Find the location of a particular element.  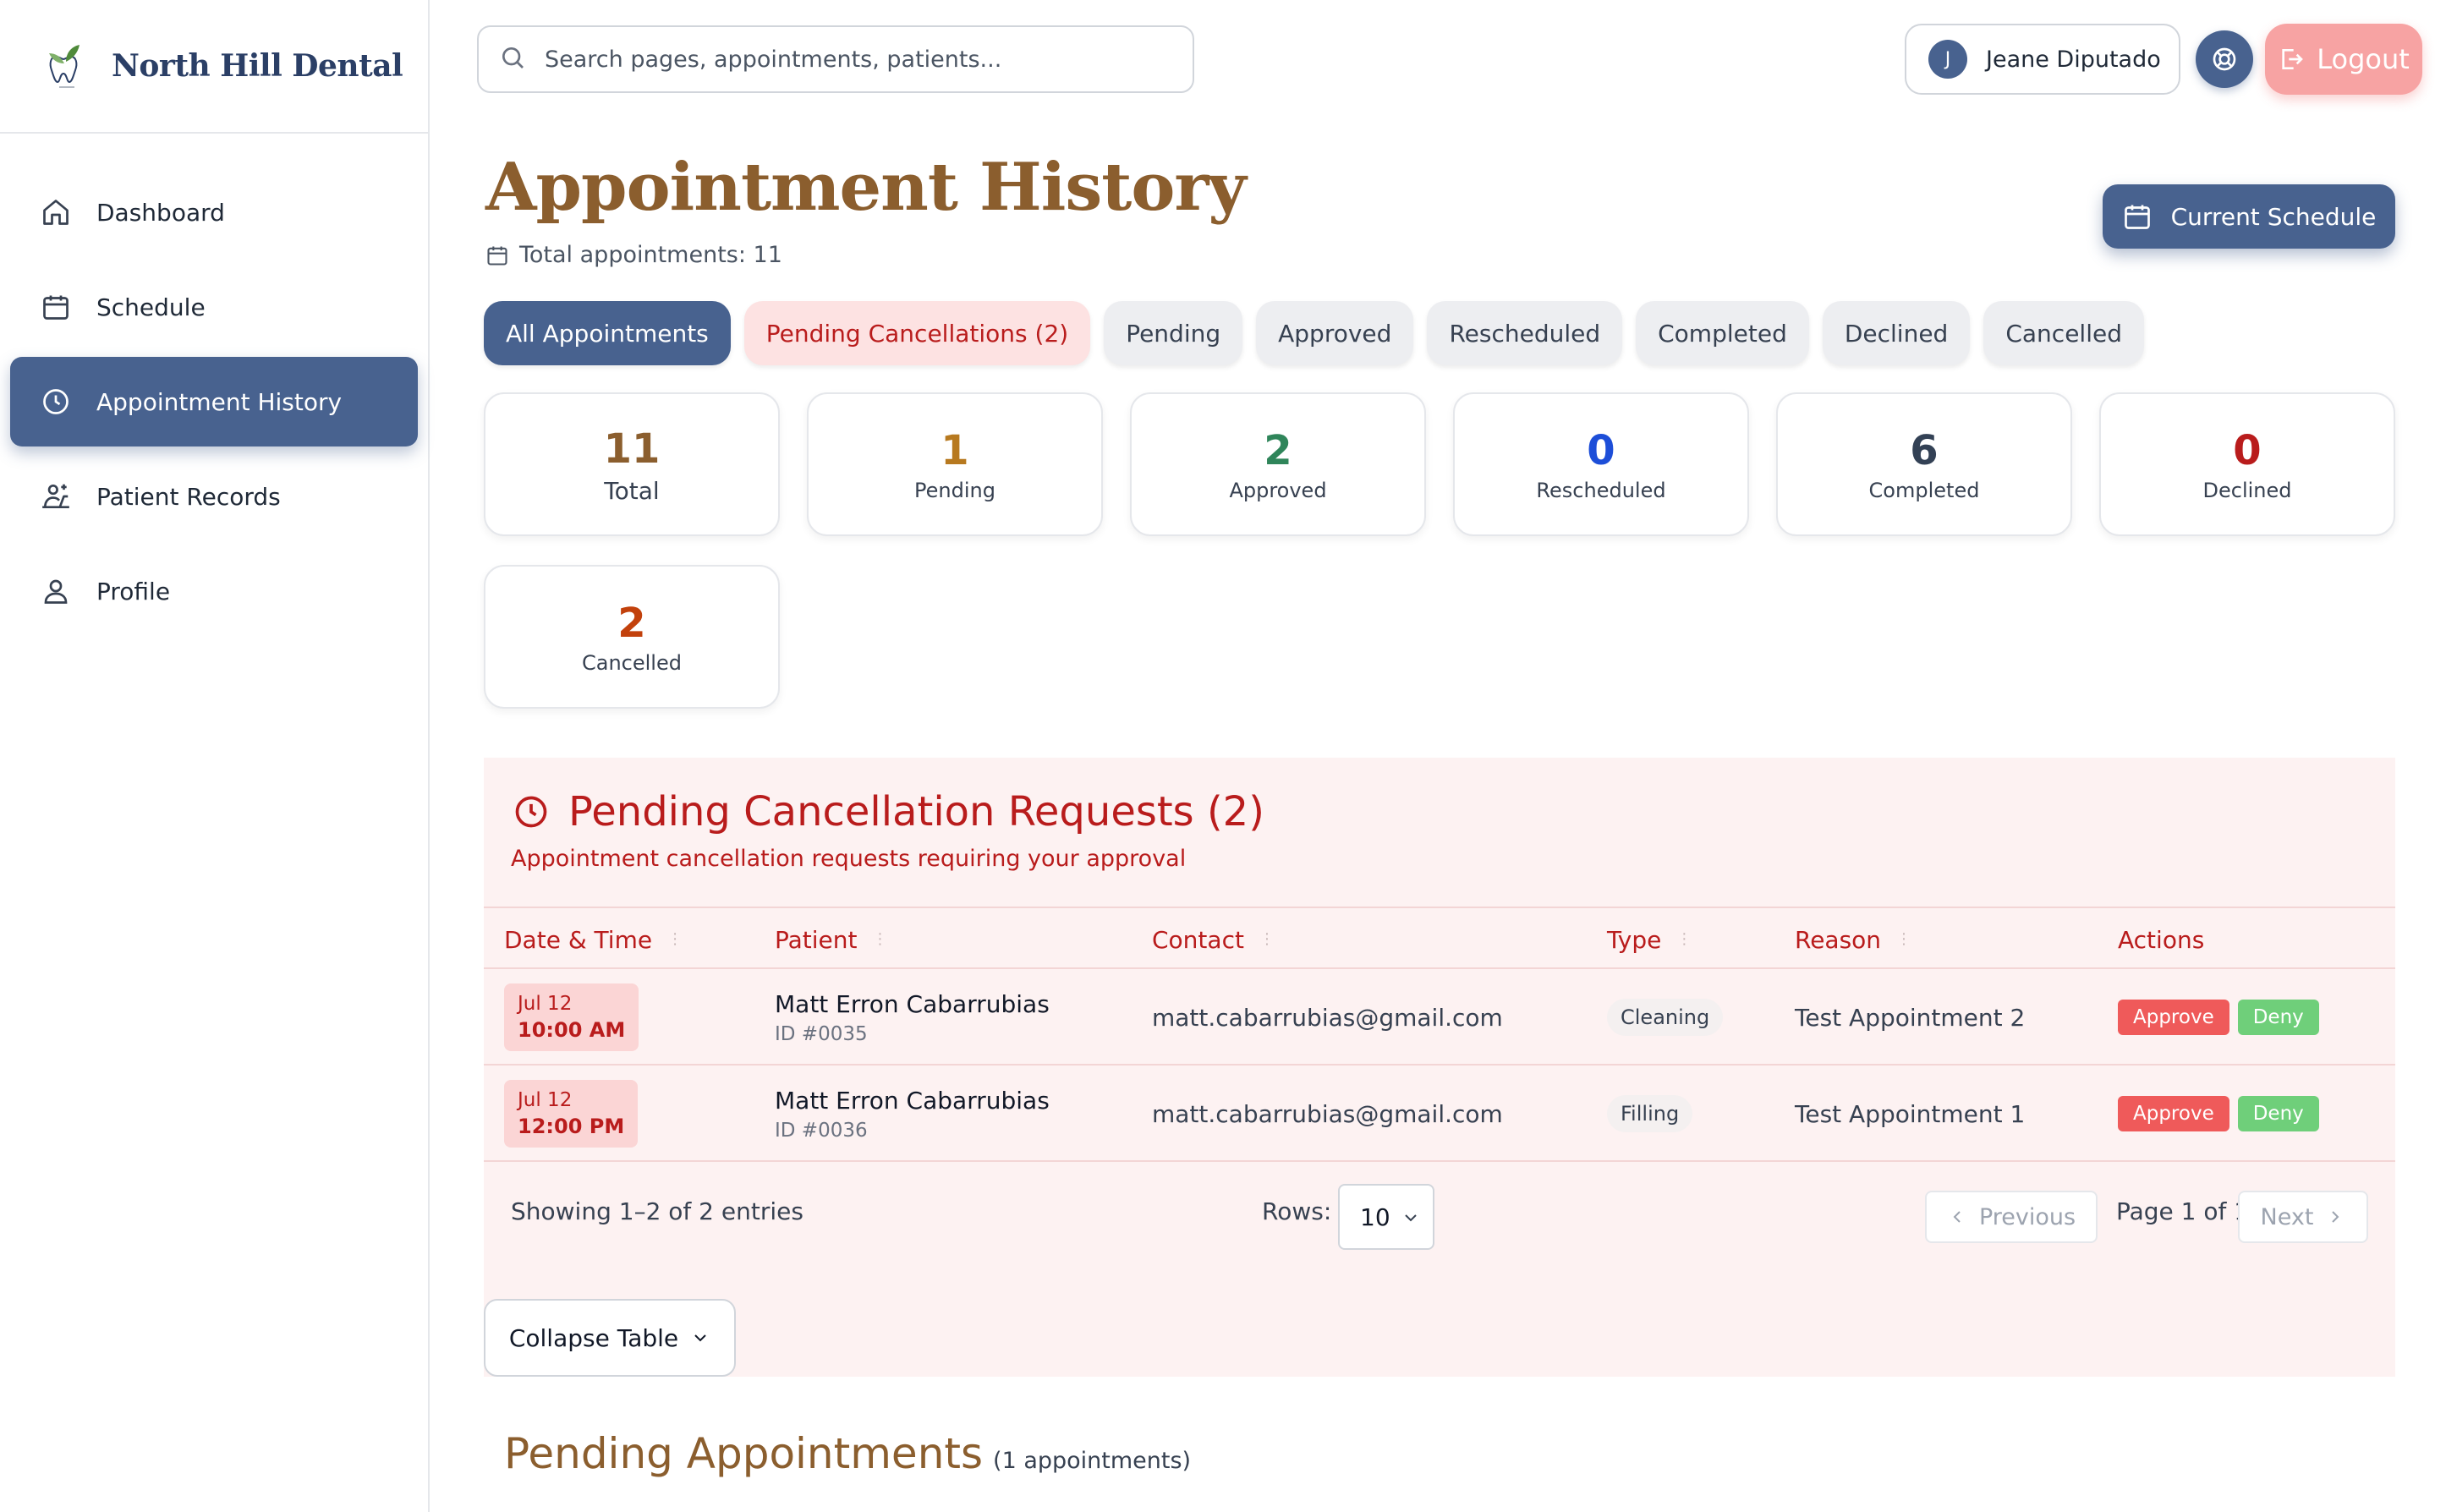

stat-value: 2 is located at coordinates (1278, 450).